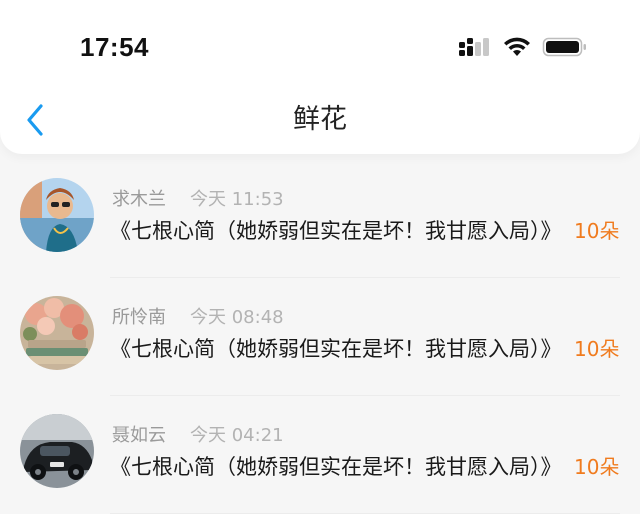 This screenshot has width=640, height=514. What do you see at coordinates (139, 199) in the screenshot?
I see `sender-name: 求木兰` at bounding box center [139, 199].